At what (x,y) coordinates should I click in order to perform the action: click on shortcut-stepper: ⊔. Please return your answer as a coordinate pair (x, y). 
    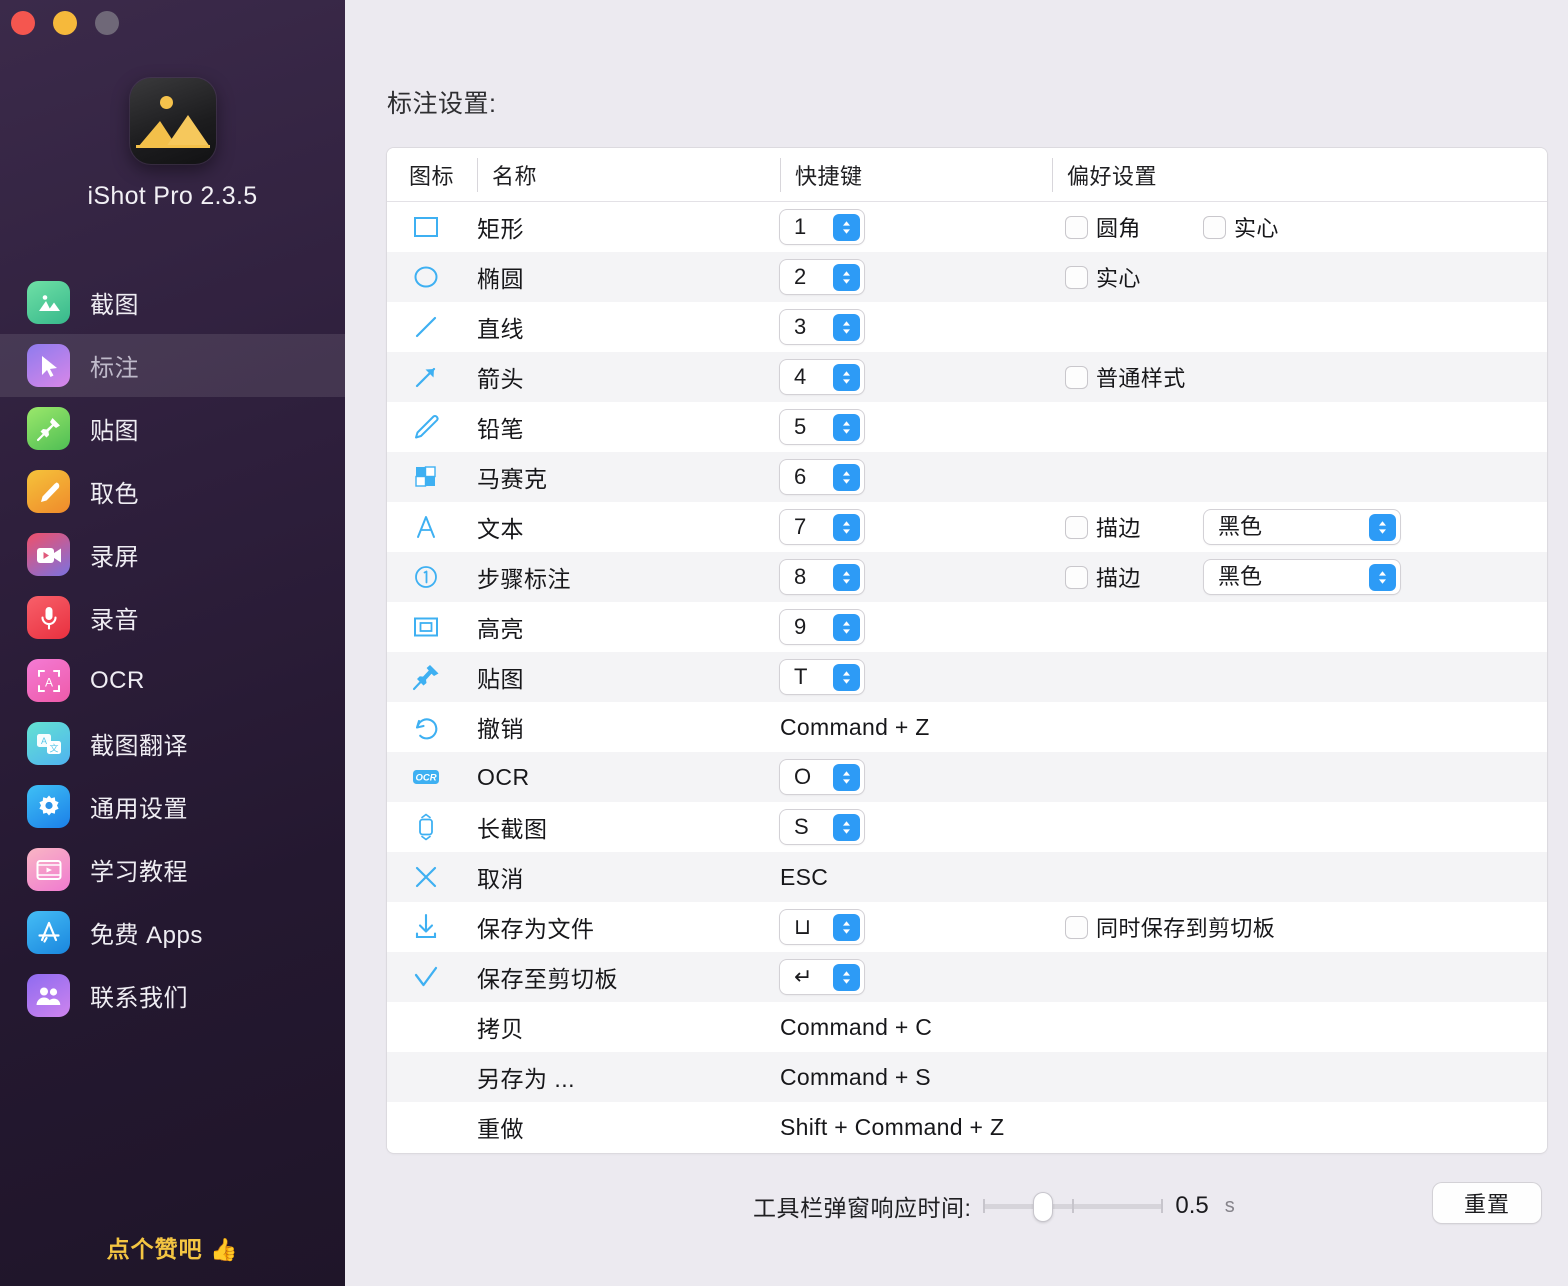
    Looking at the image, I should click on (822, 927).